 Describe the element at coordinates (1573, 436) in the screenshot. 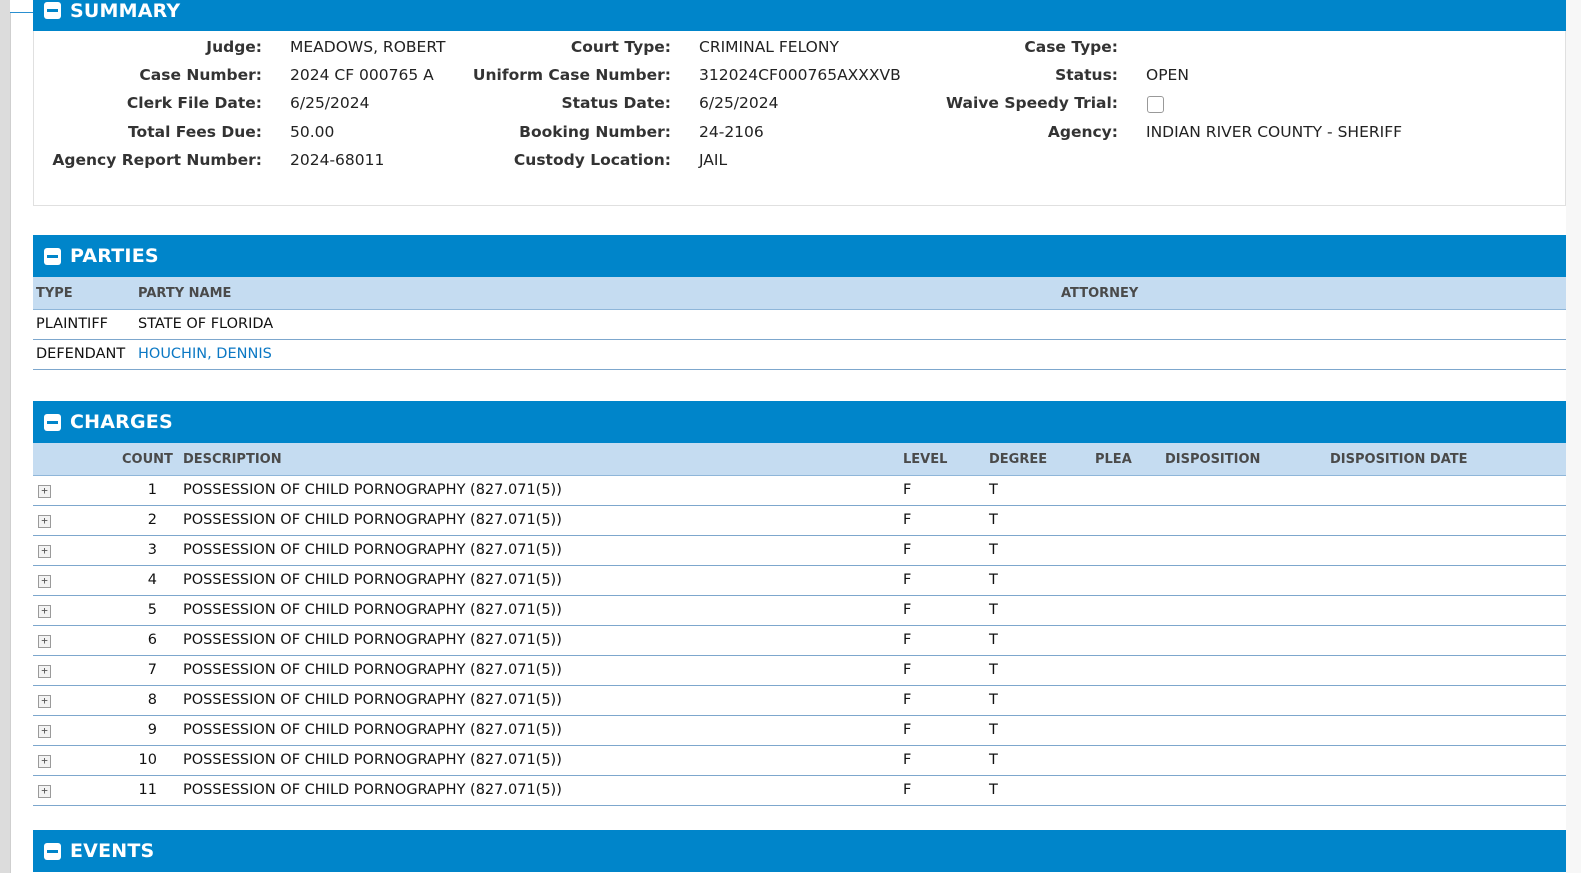

I see `scrollbar` at that location.